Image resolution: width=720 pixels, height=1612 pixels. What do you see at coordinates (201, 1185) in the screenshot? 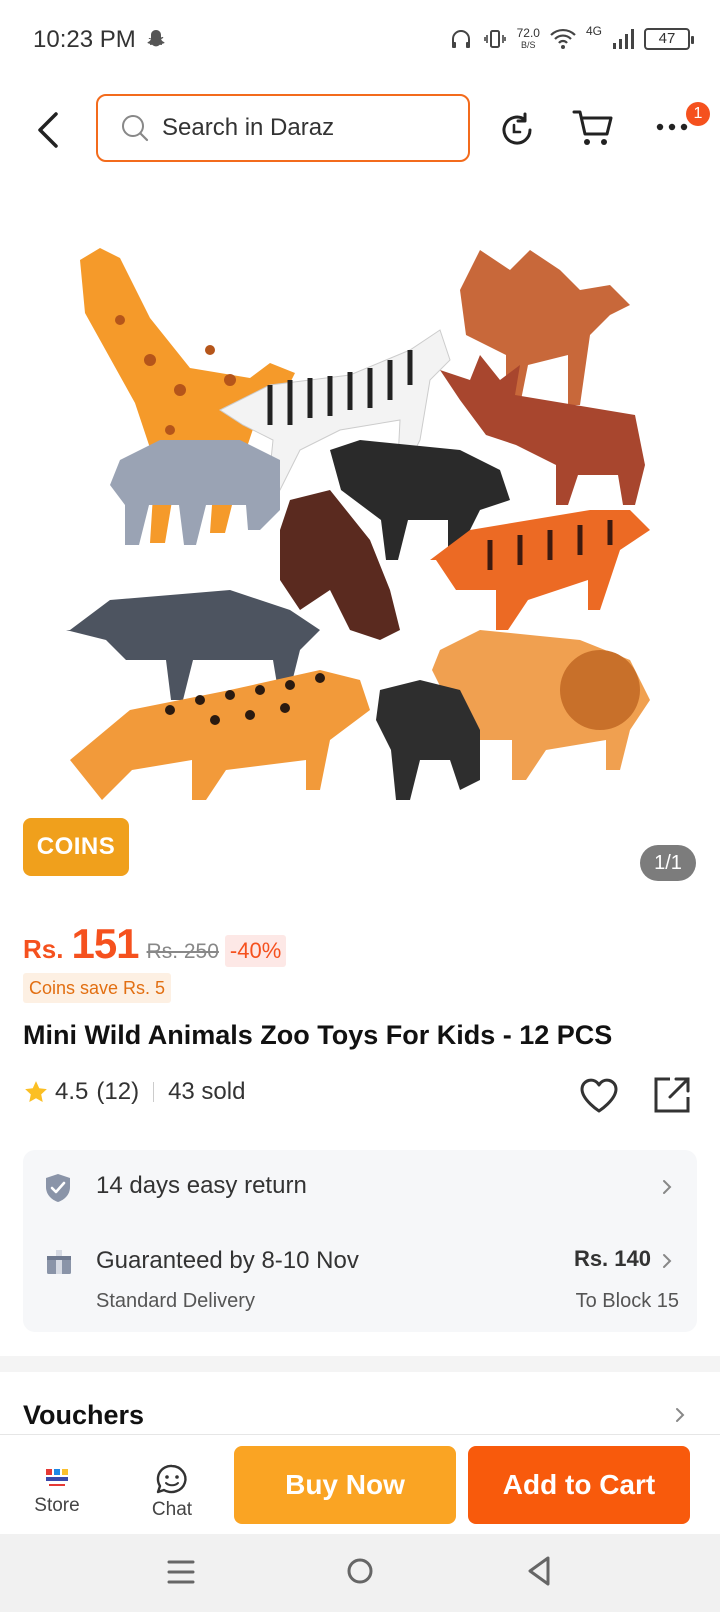
I see `return-policy-text: 14 days easy return` at bounding box center [201, 1185].